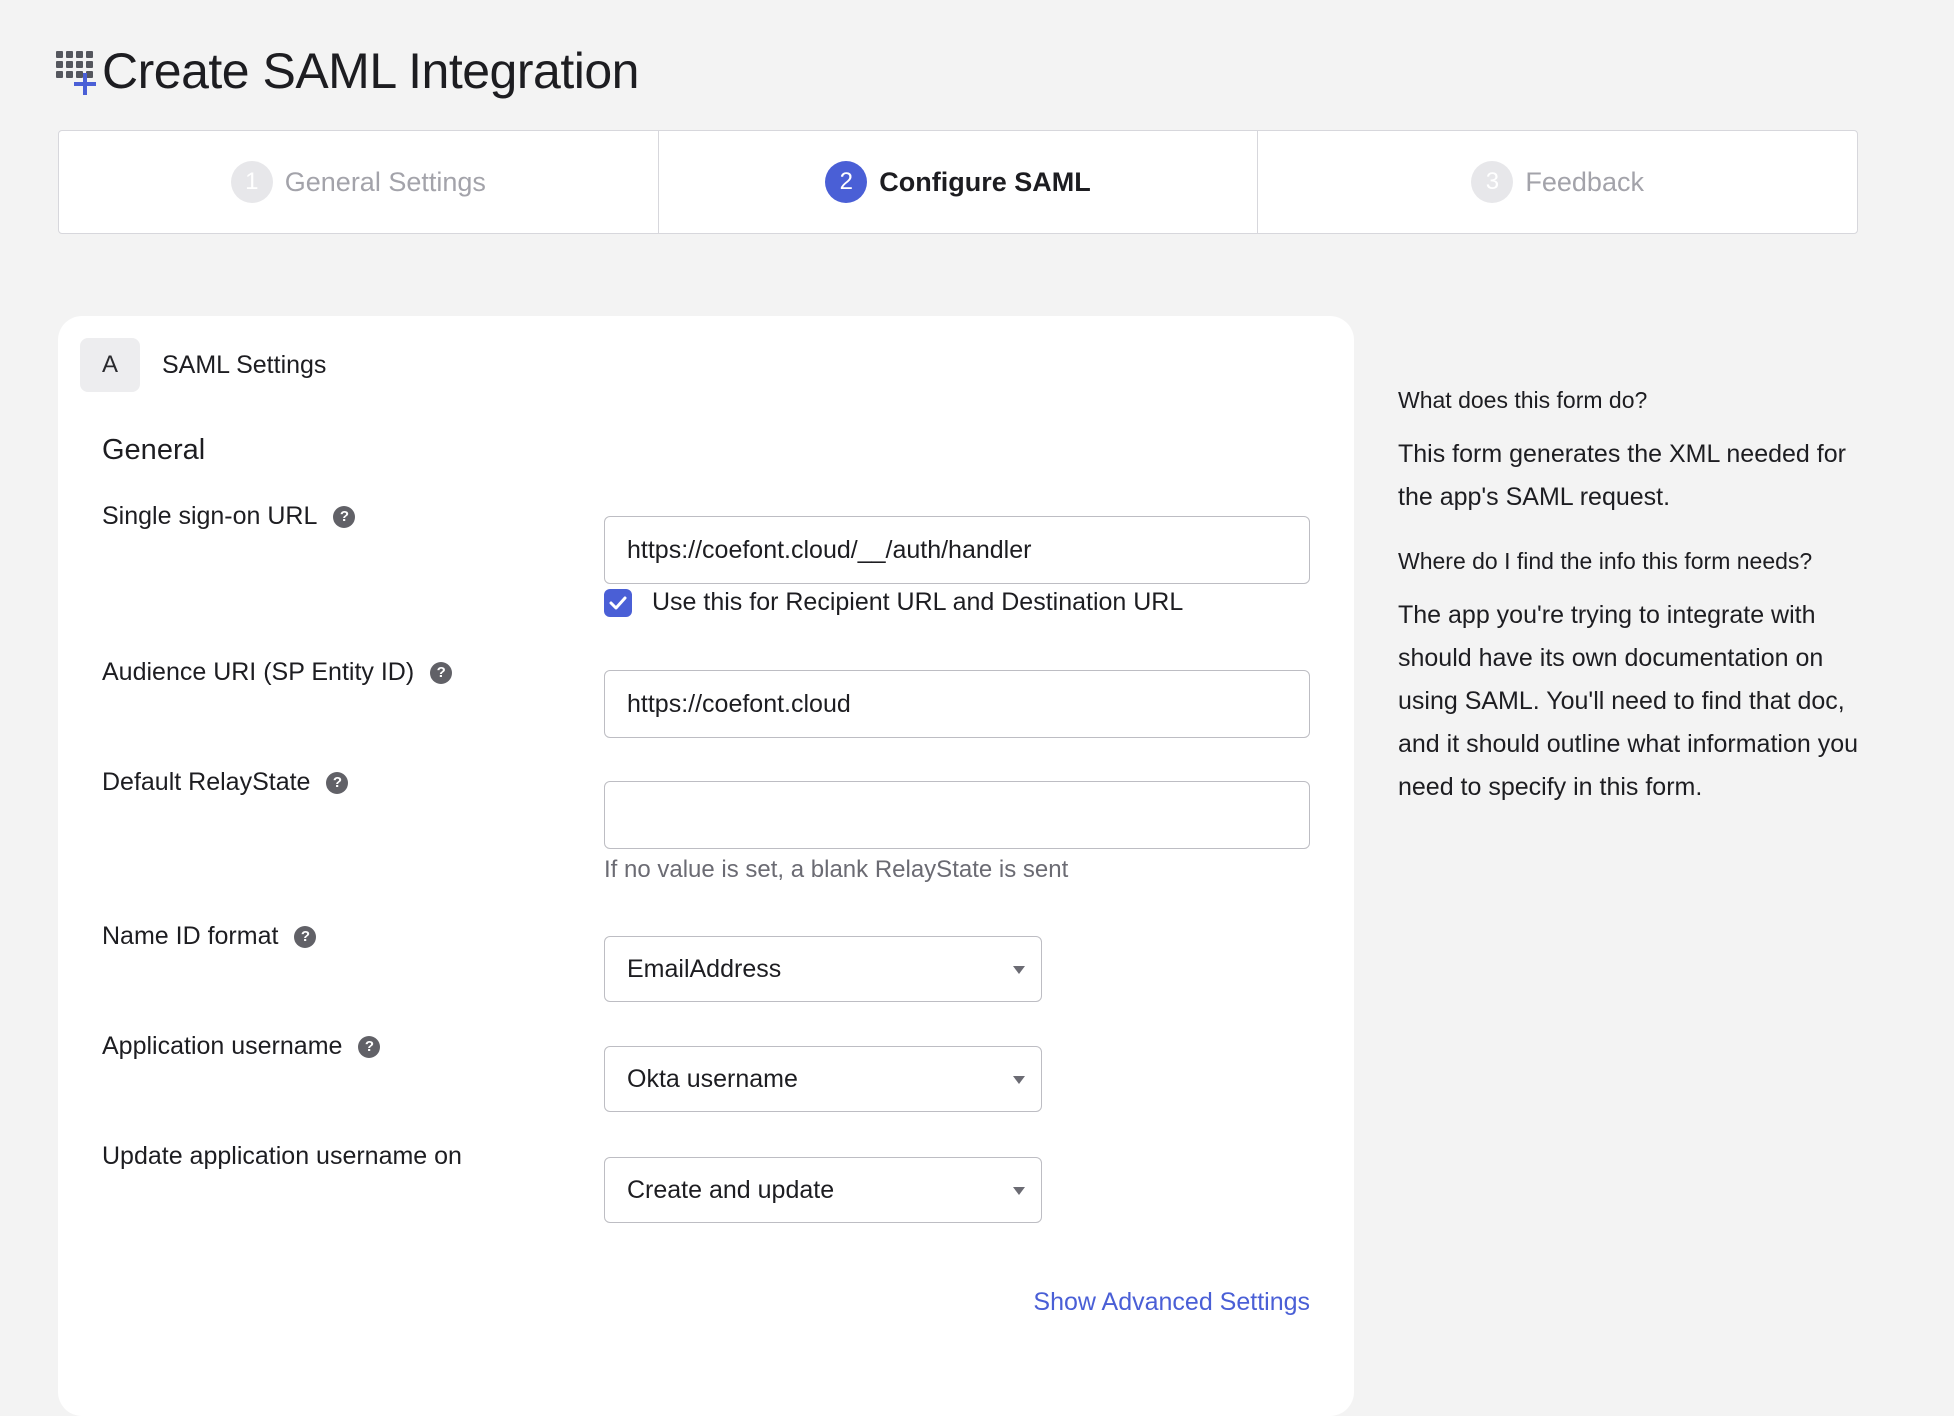 The width and height of the screenshot is (1954, 1416). What do you see at coordinates (712, 1078) in the screenshot?
I see `app-username-value: Okta username` at bounding box center [712, 1078].